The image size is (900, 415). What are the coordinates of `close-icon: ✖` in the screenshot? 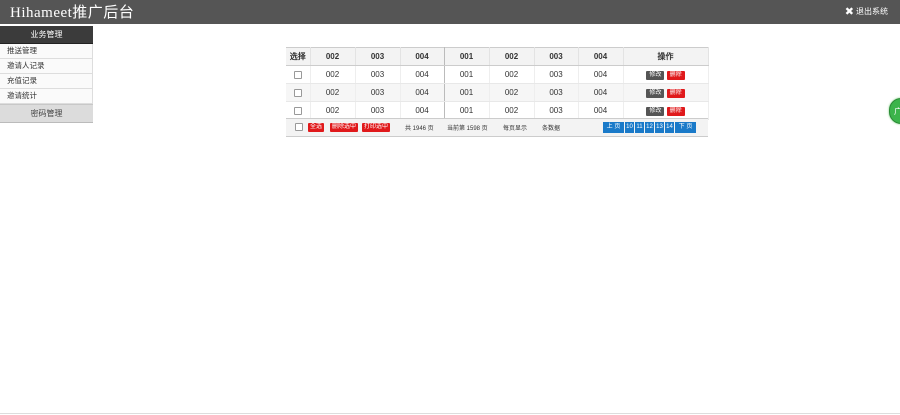 It's located at (849, 11).